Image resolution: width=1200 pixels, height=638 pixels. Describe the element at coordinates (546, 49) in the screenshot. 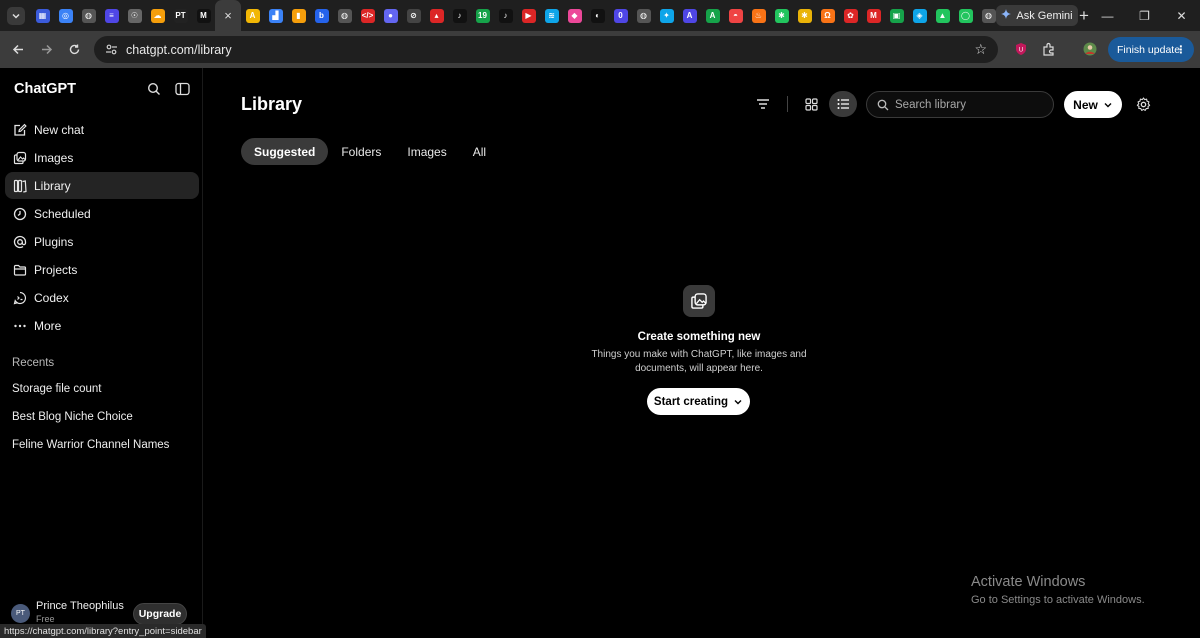

I see `address-bar: chatgpt.com/library ☆` at that location.